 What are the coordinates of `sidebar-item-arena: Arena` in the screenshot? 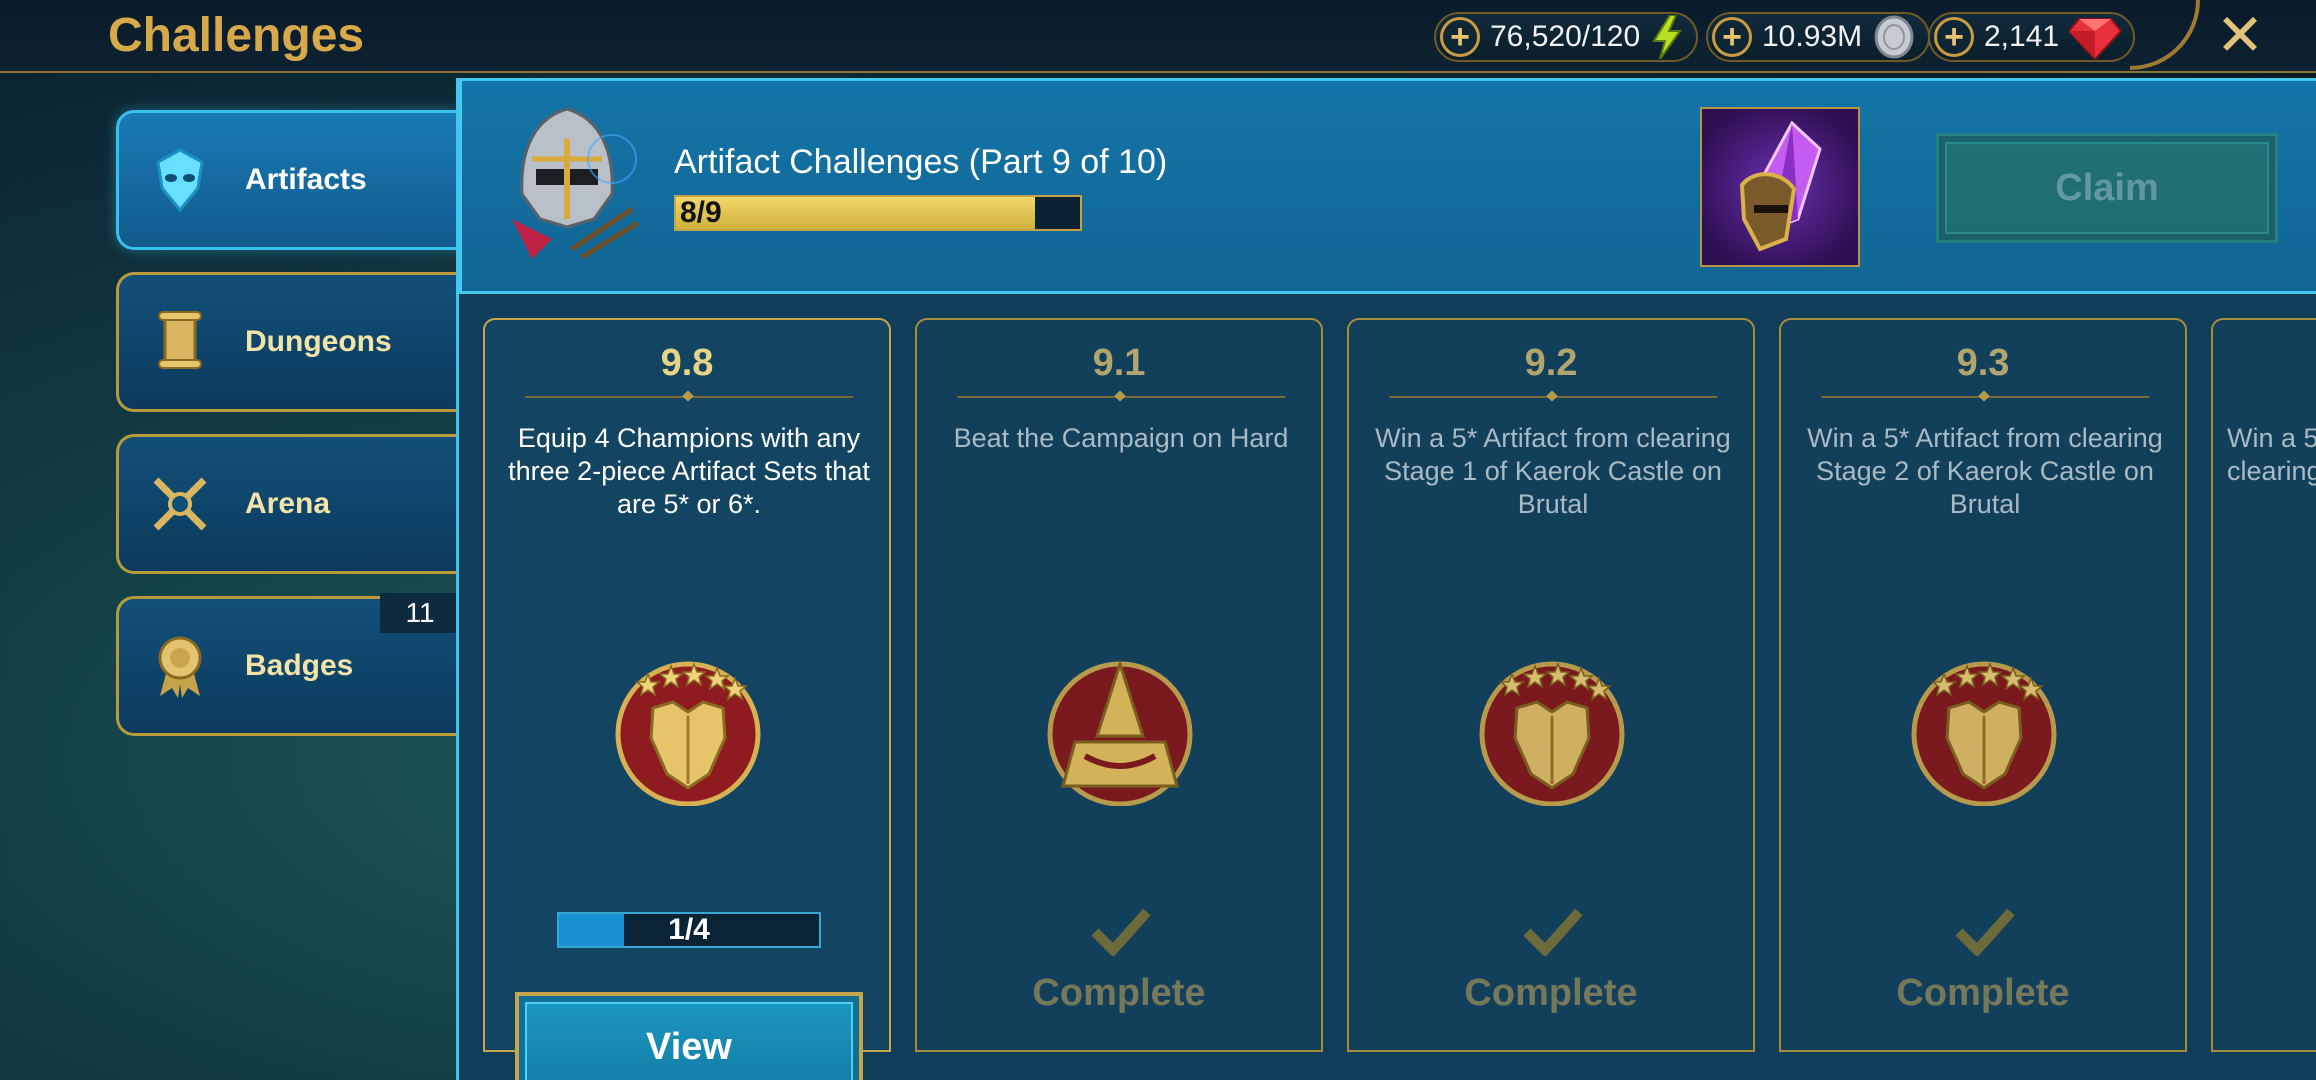 It's located at (288, 504).